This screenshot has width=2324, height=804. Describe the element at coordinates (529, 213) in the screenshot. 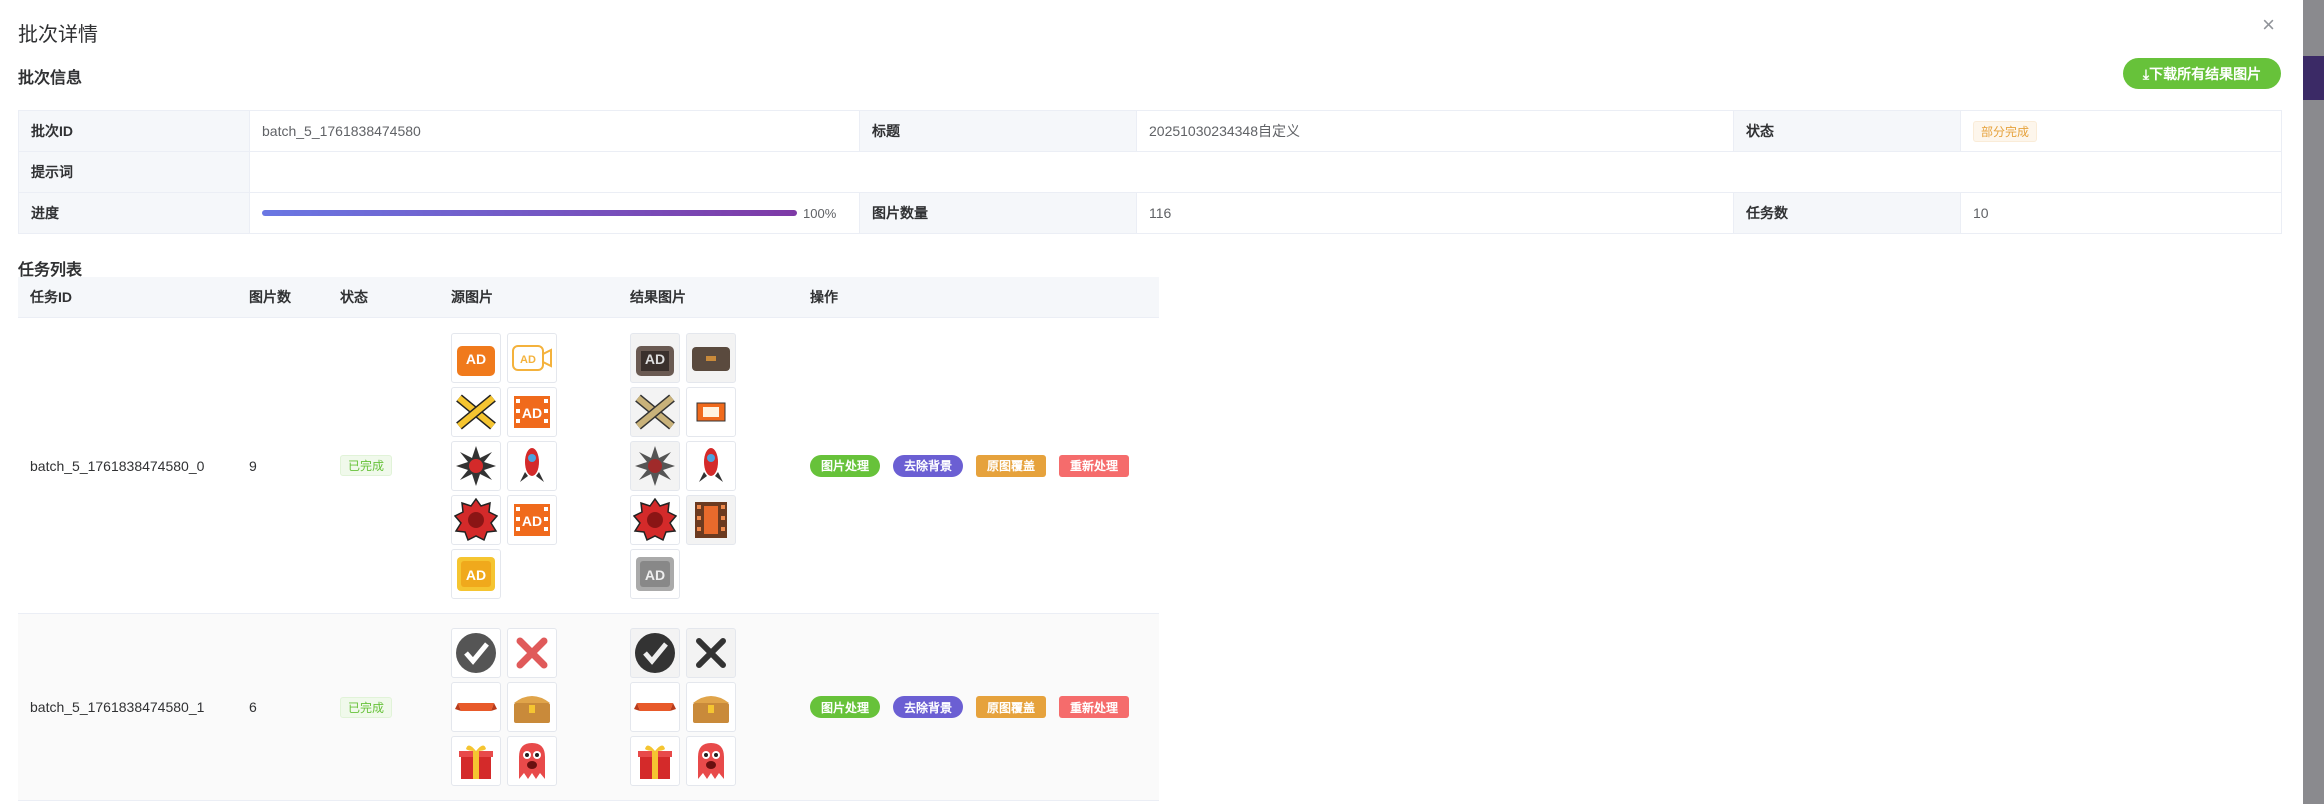

I see `progress-fill` at that location.